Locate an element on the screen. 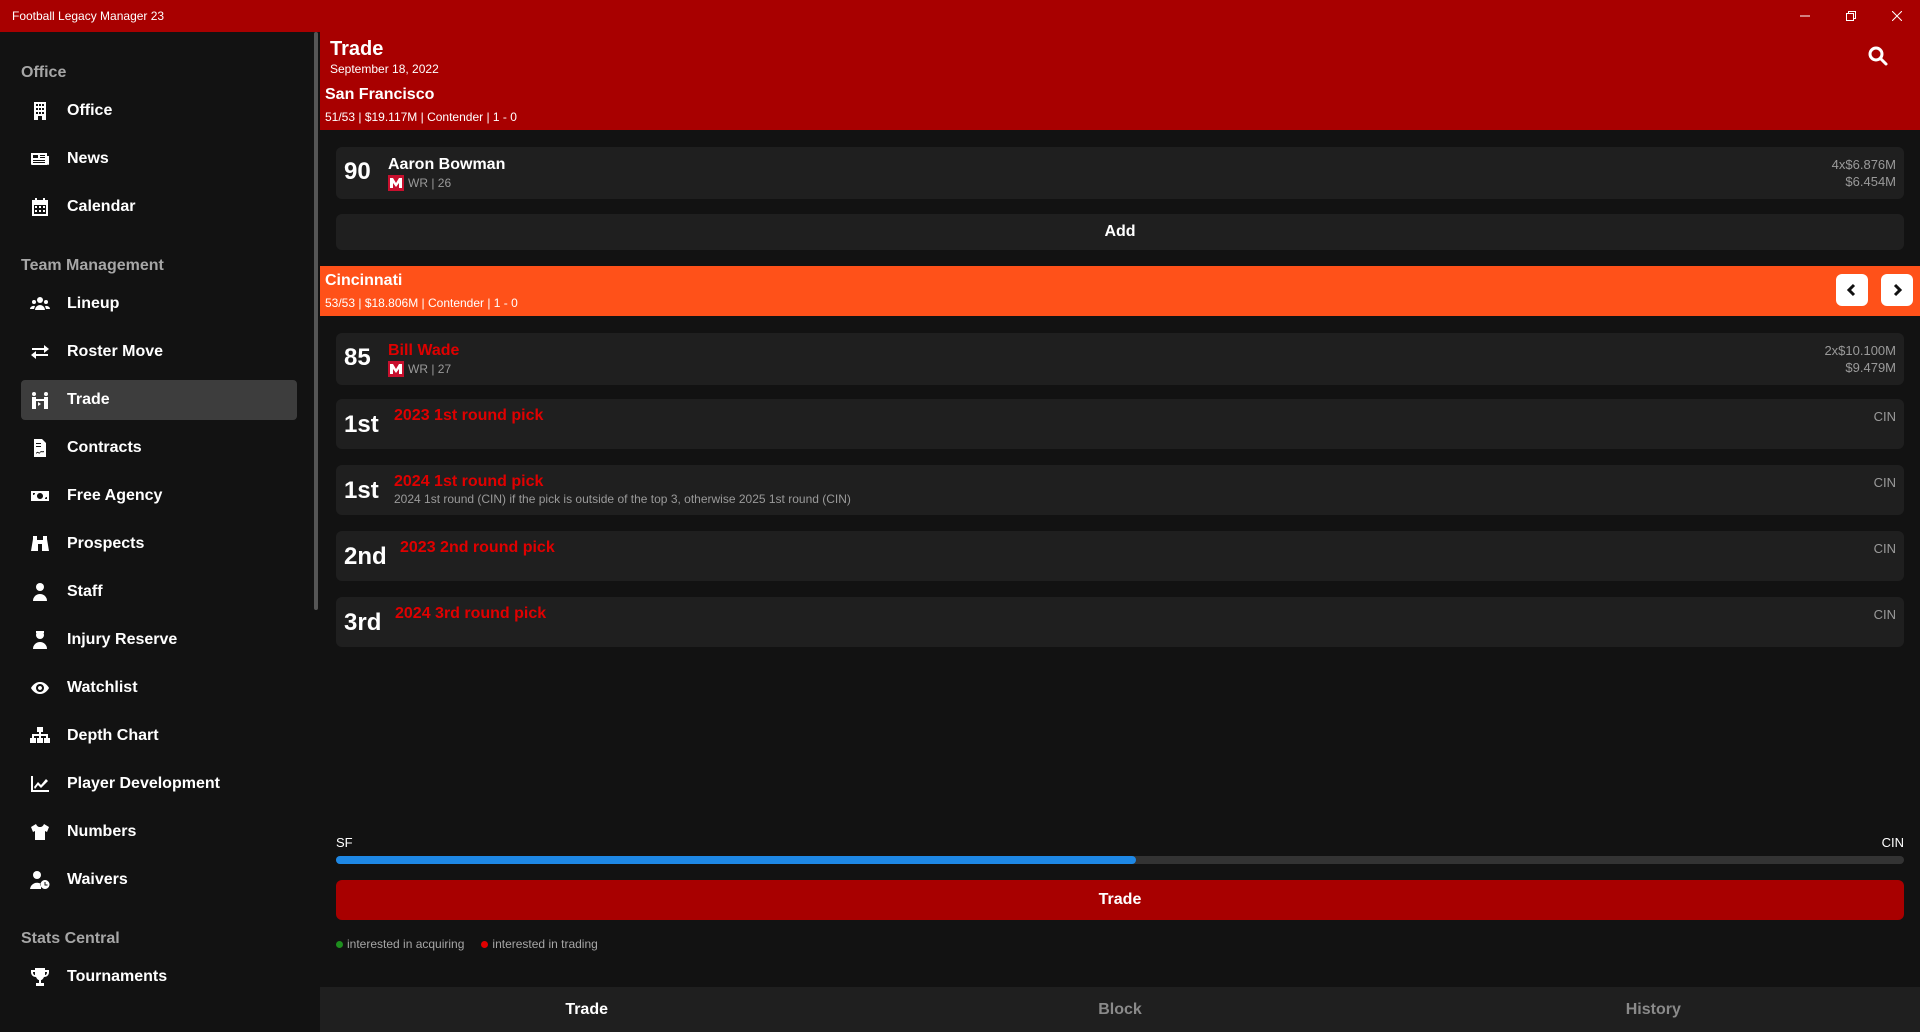 The height and width of the screenshot is (1032, 1920). player-contract: 4x$6.876M $6.454M is located at coordinates (1864, 173).